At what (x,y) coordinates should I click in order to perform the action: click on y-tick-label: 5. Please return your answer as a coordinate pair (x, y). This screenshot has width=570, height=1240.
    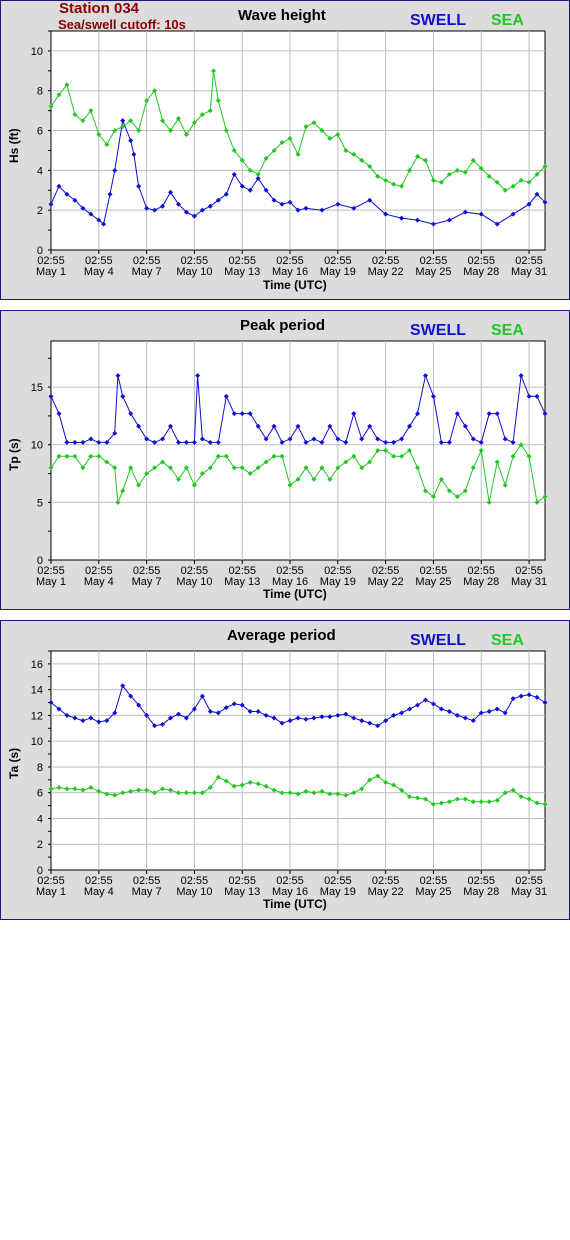
    Looking at the image, I should click on (40, 503).